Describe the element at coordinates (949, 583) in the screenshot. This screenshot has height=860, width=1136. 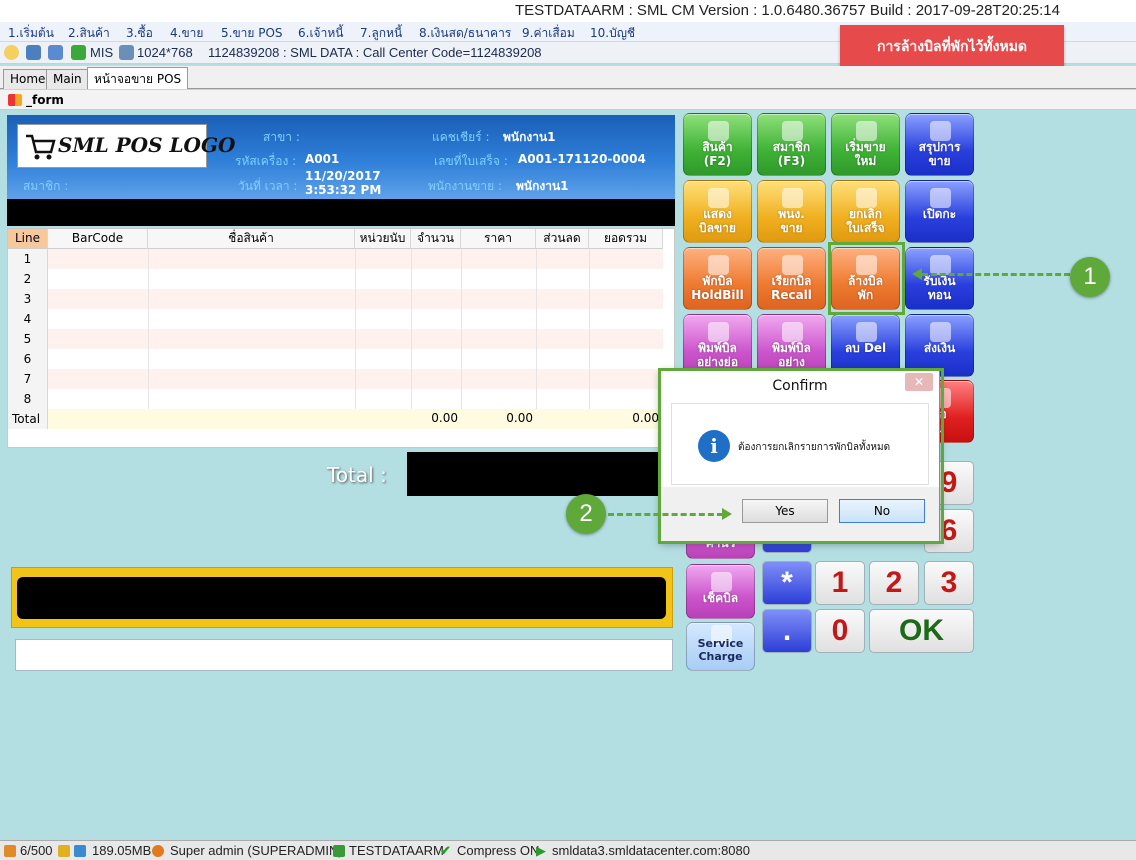
I see `key-3: 3` at that location.